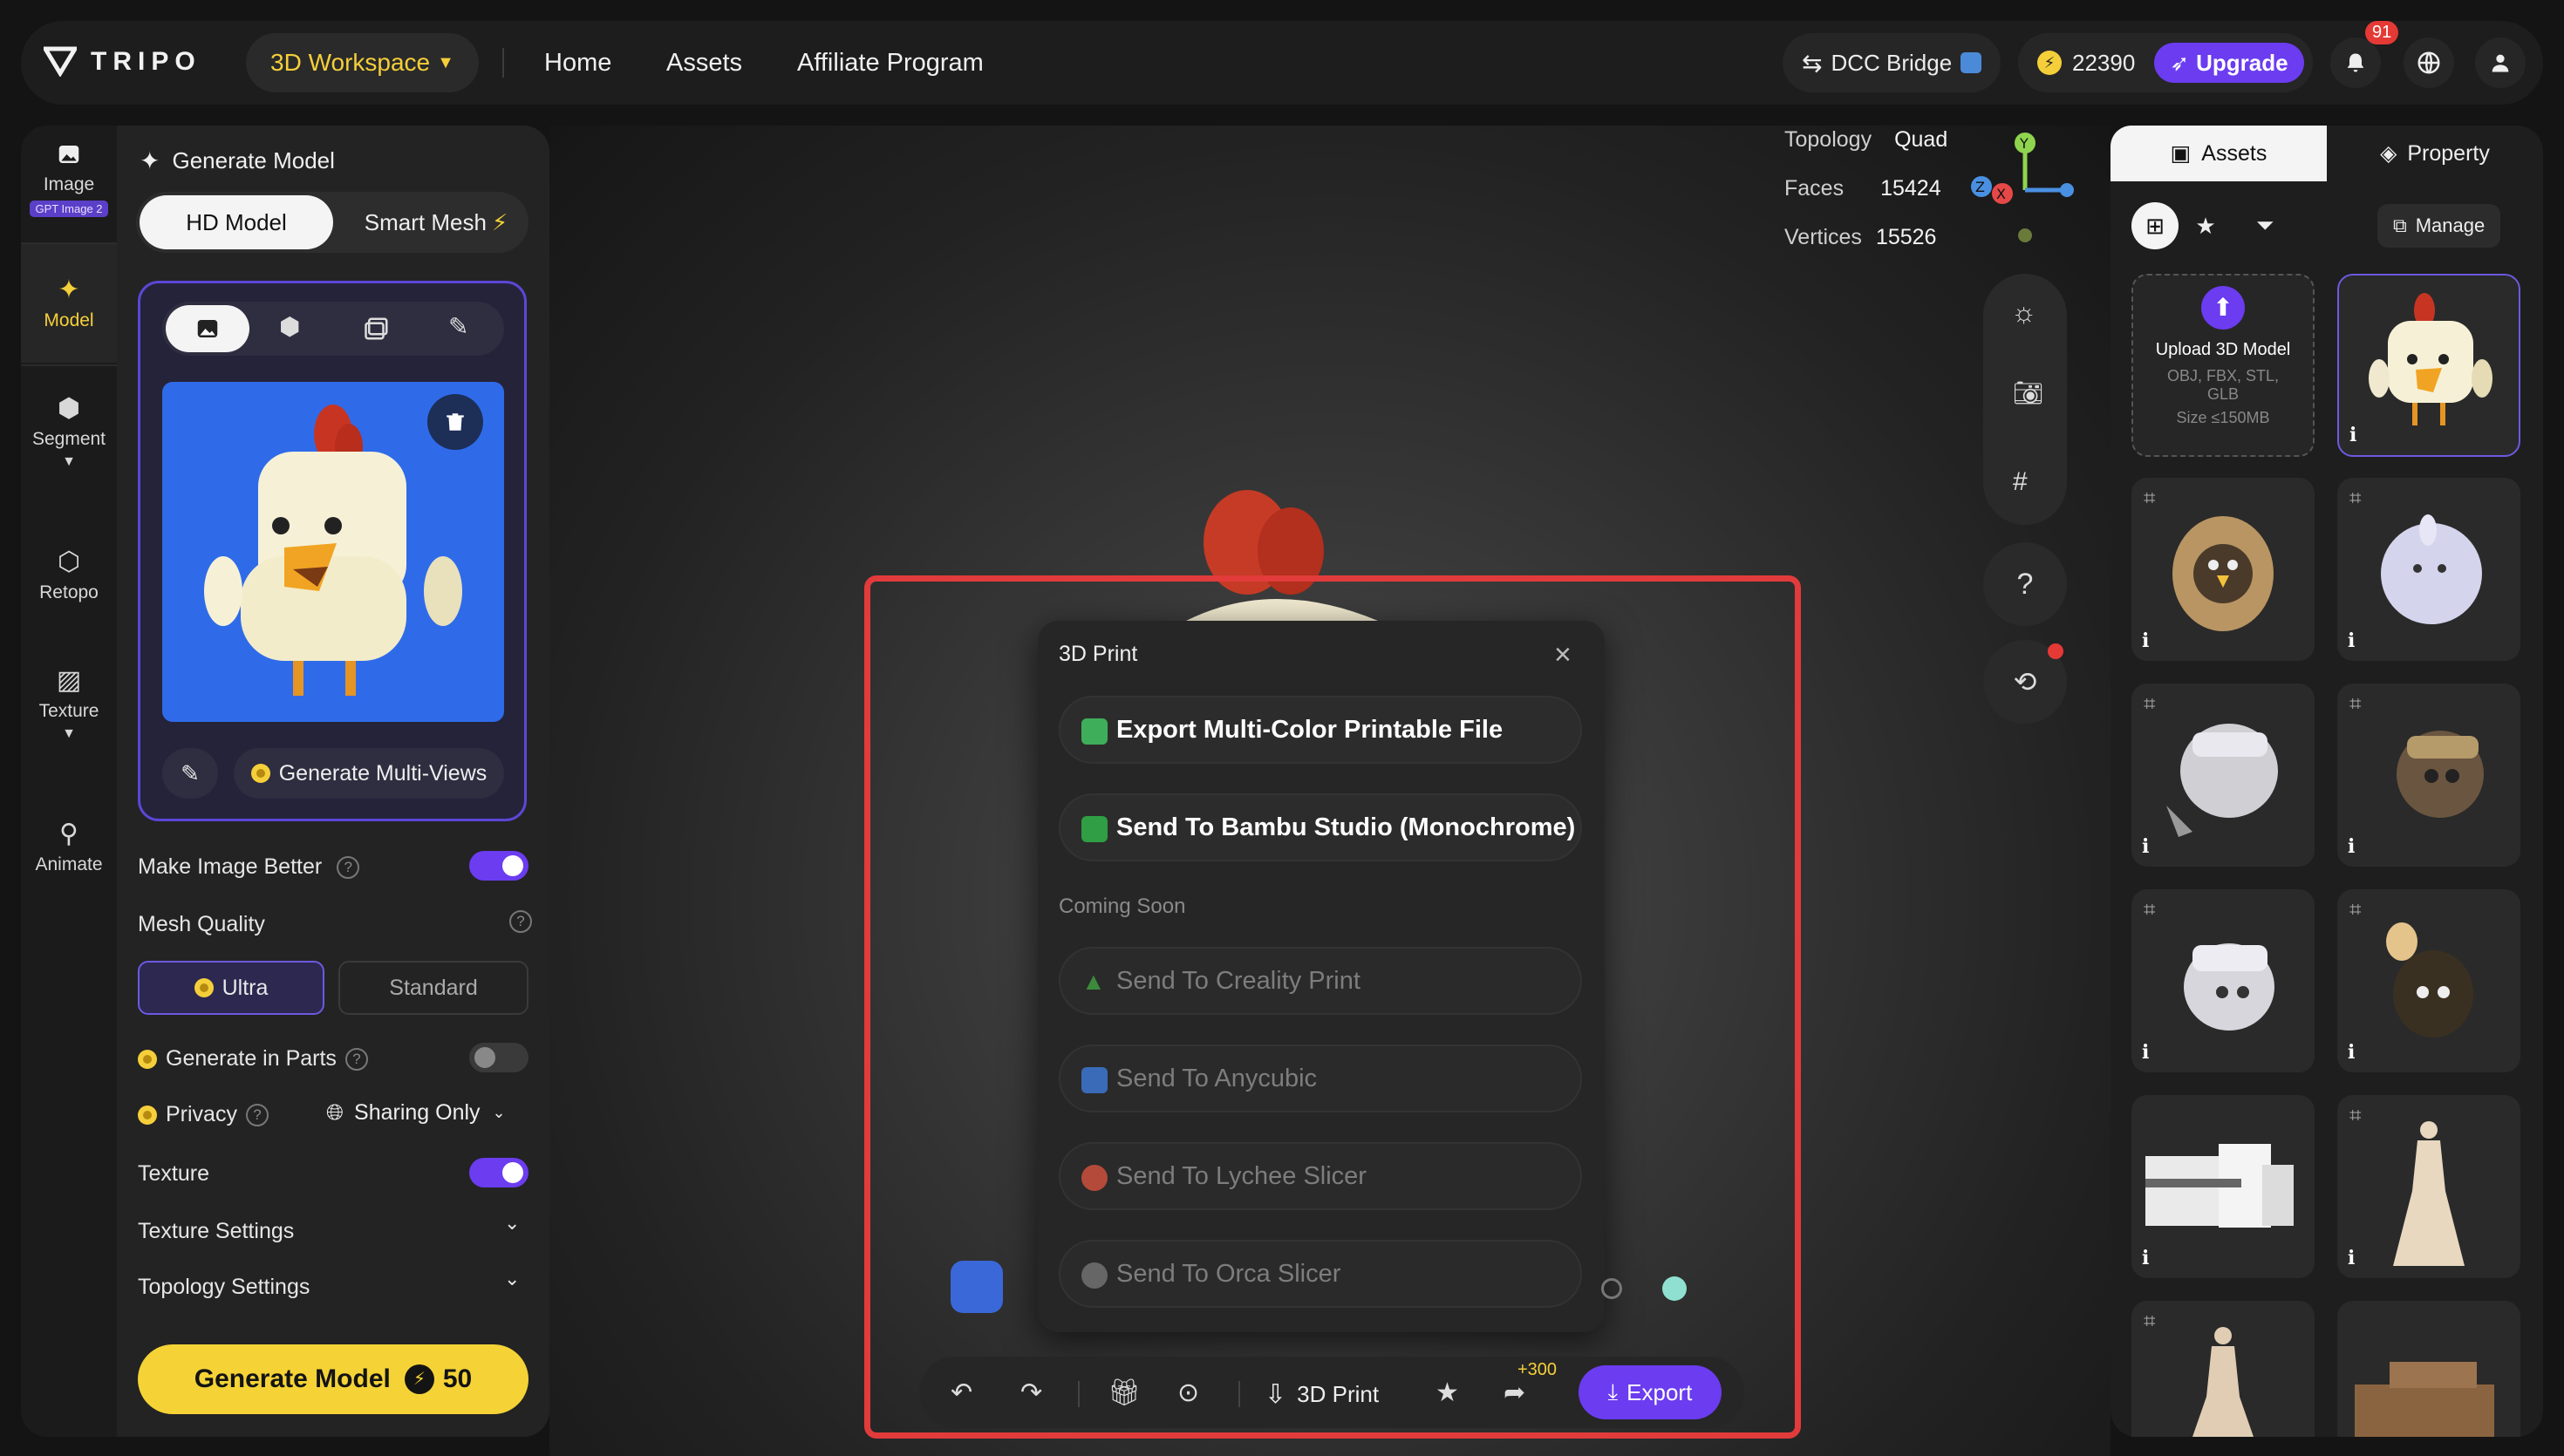 The width and height of the screenshot is (2564, 1456). Describe the element at coordinates (69, 433) in the screenshot. I see `rail-segment: ⬢ Segment ▼` at that location.